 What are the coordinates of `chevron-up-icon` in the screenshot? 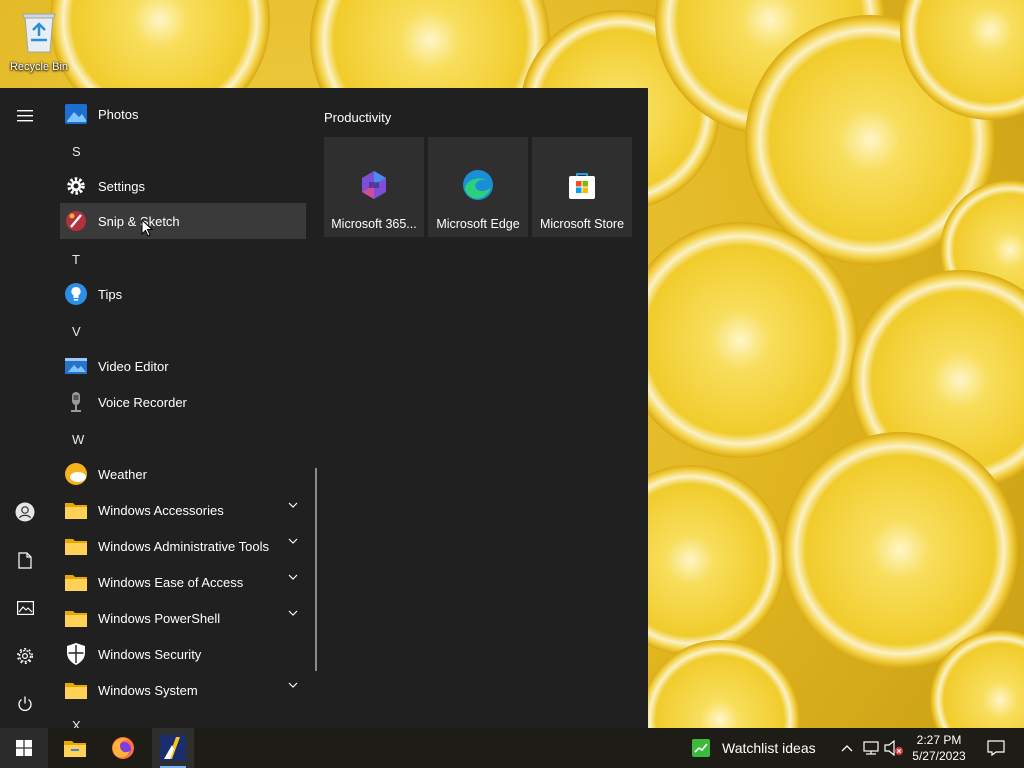 It's located at (847, 748).